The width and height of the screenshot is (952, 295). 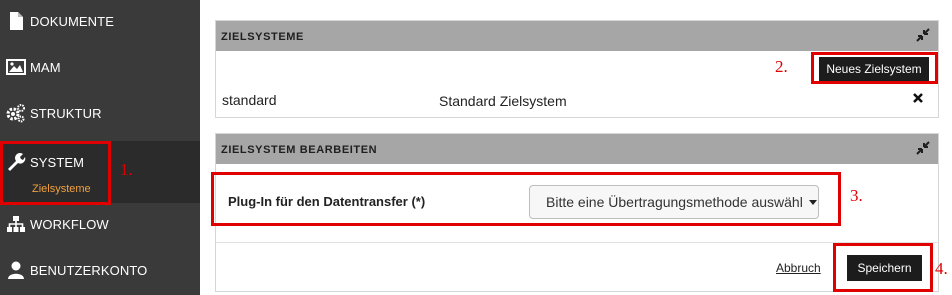 I want to click on annotation-label-4: 4., so click(x=941, y=268).